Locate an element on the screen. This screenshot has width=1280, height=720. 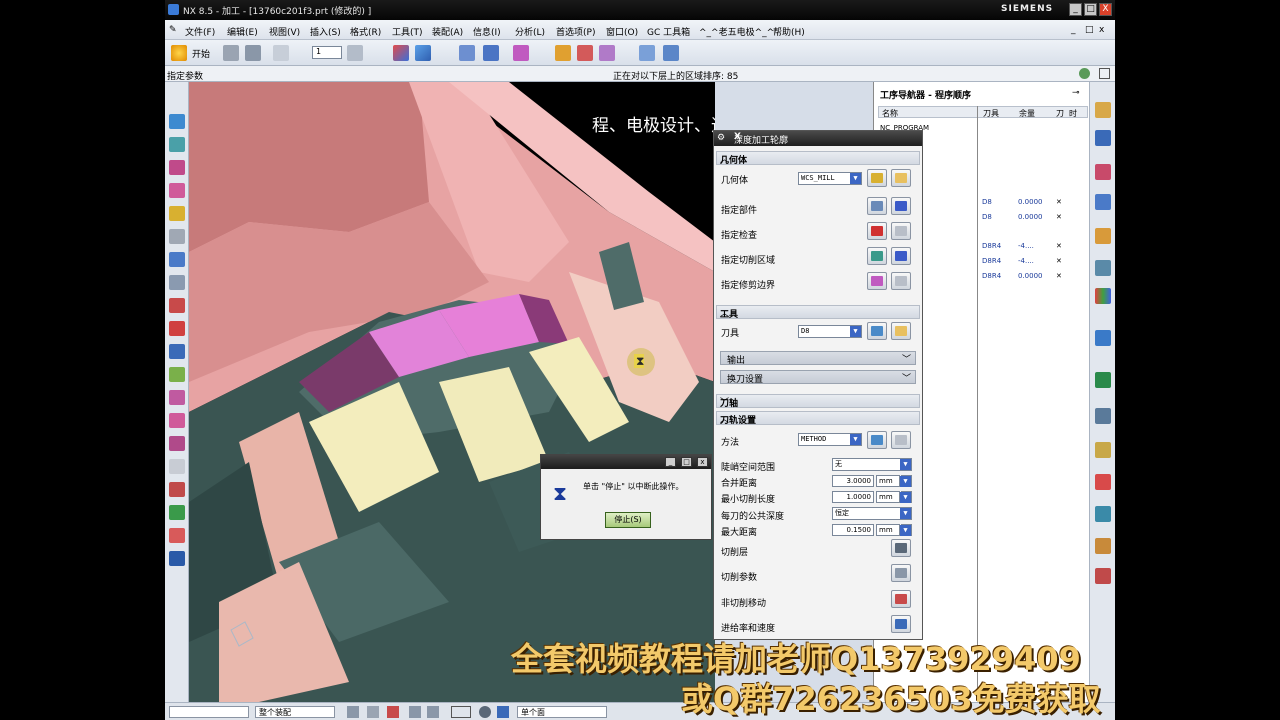
minimize-button: _ is located at coordinates (1075, 9).